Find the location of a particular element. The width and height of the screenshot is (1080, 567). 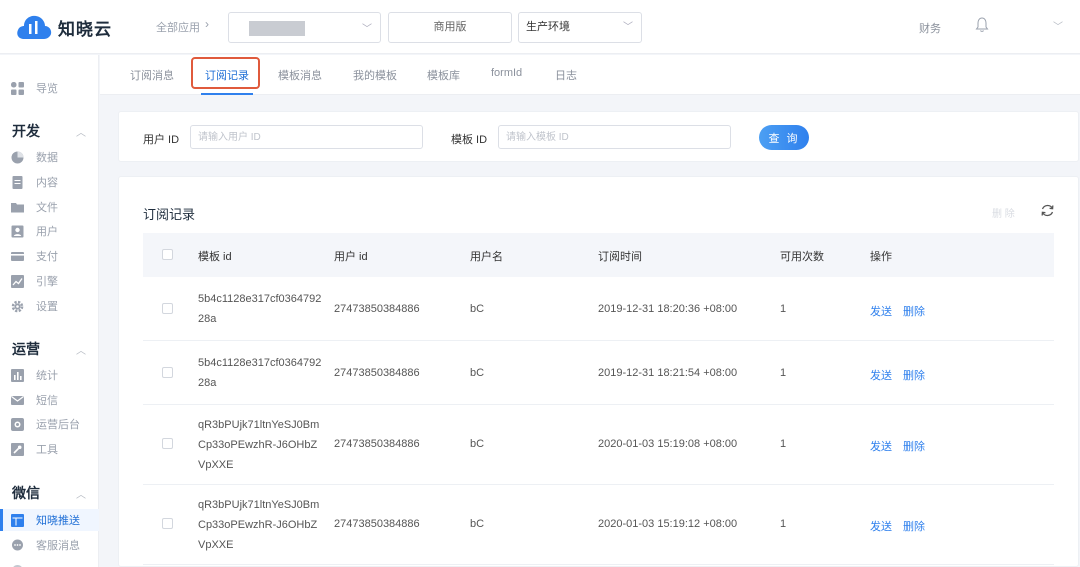

sidebar-item-users: 用户 is located at coordinates (49, 231).